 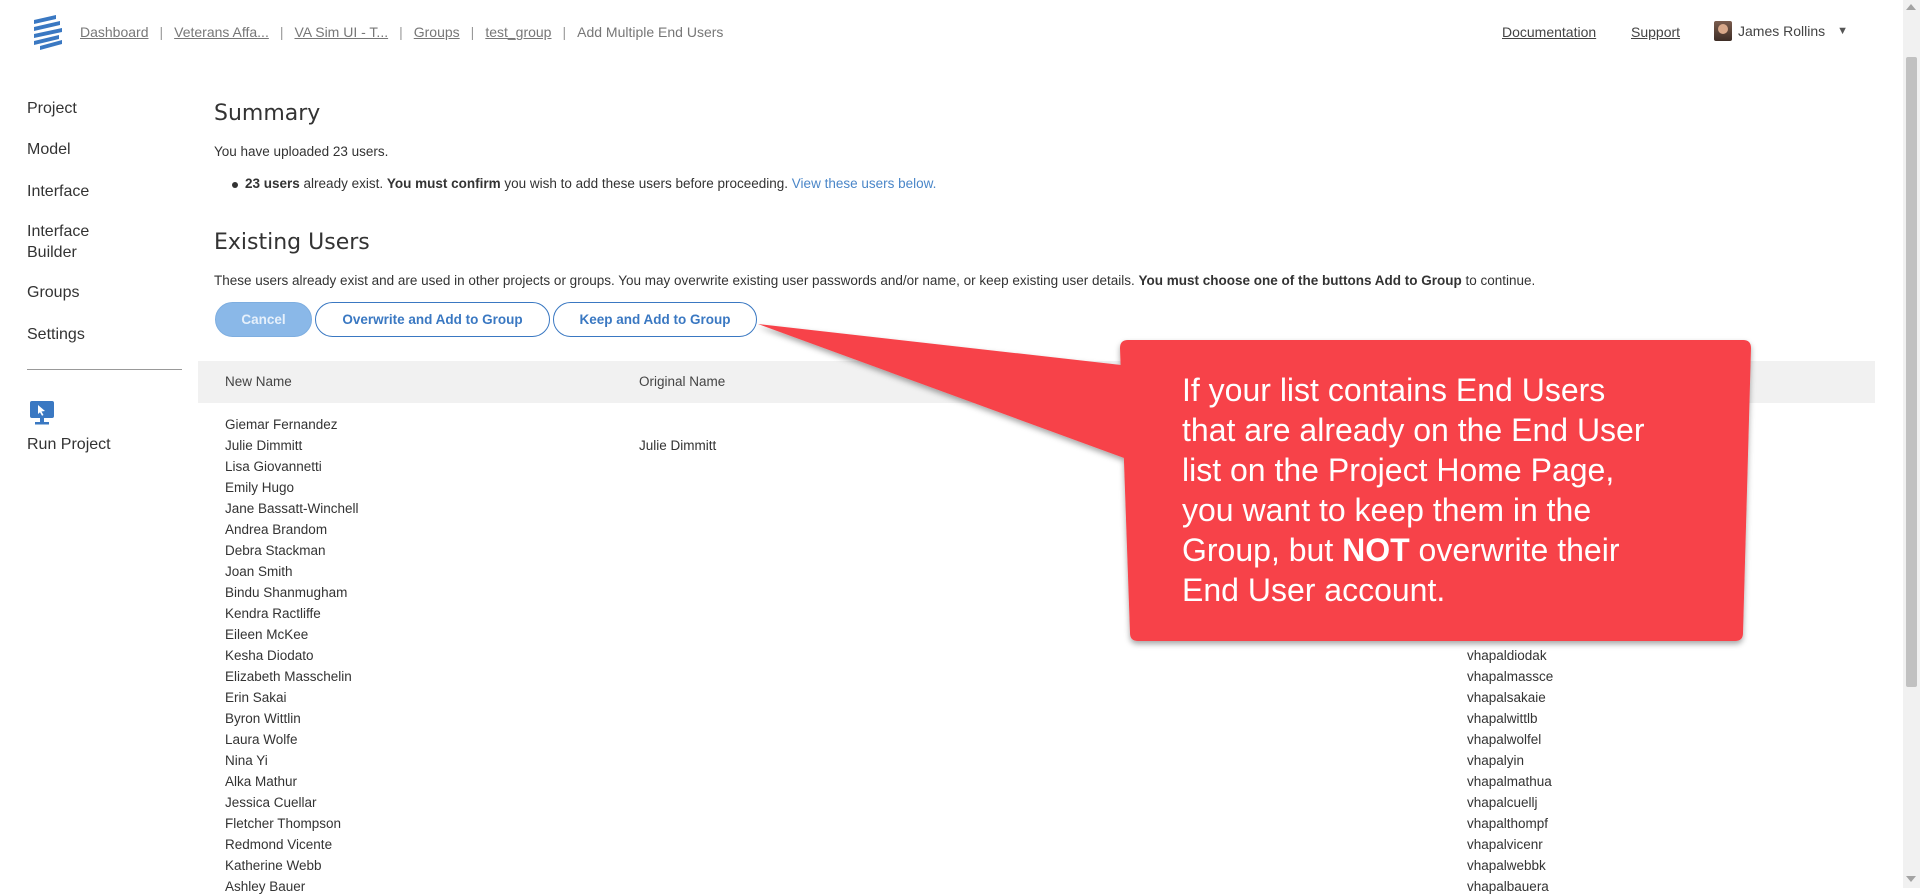 What do you see at coordinates (48, 32) in the screenshot?
I see `app-logo-icon` at bounding box center [48, 32].